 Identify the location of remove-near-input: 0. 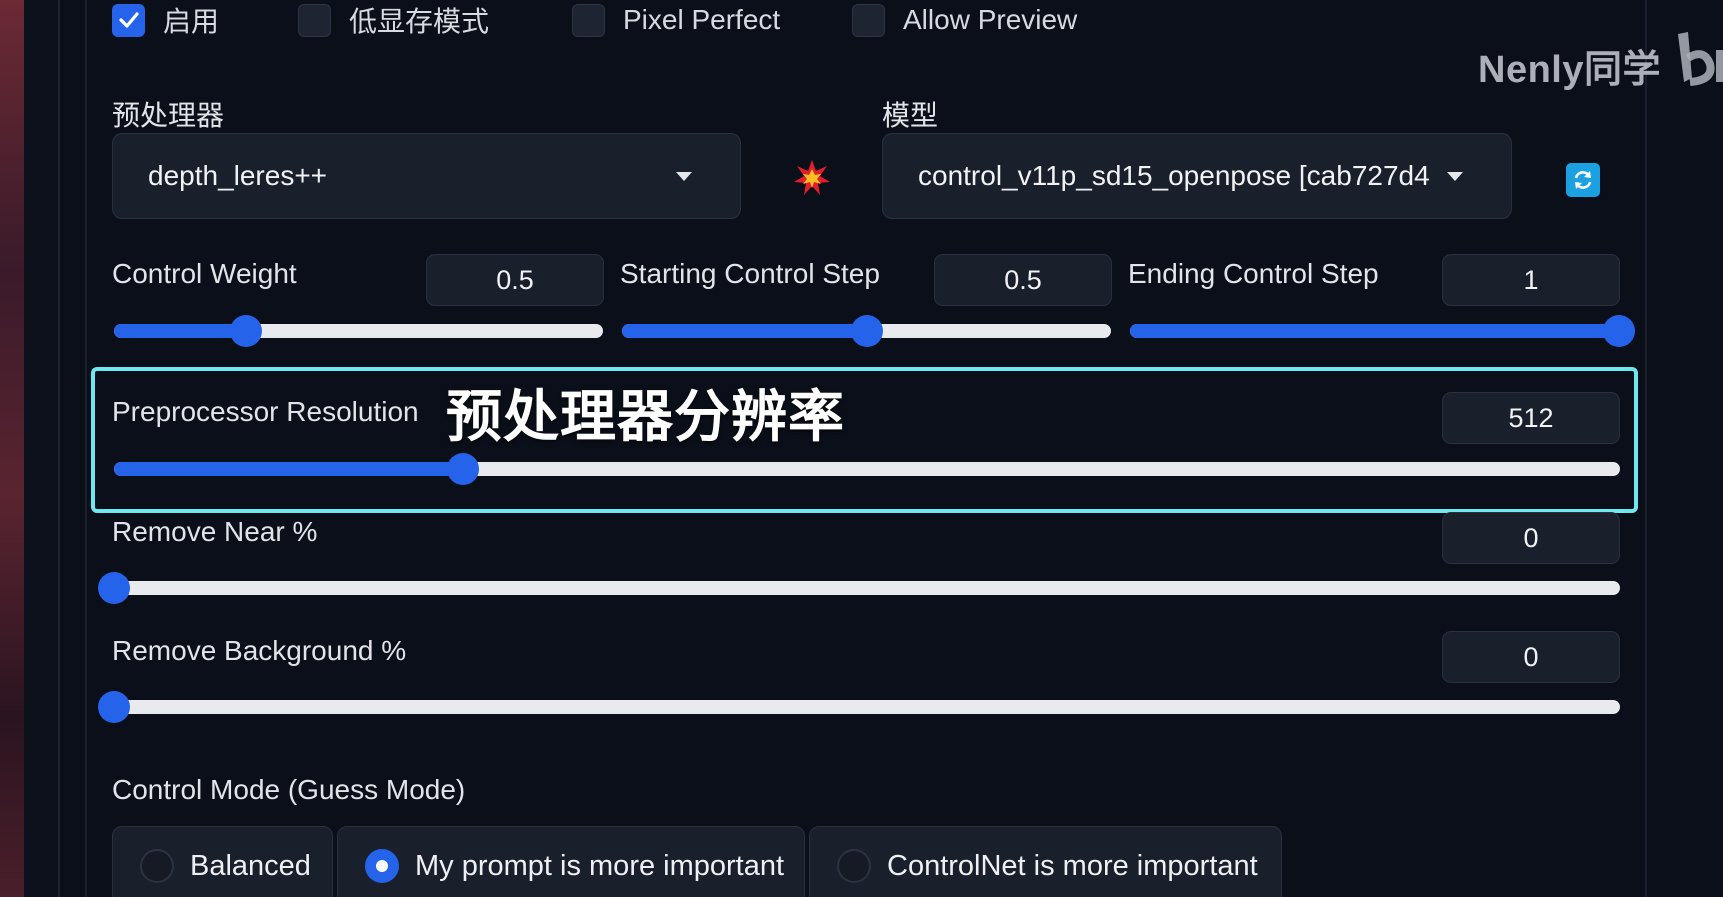
(1531, 538).